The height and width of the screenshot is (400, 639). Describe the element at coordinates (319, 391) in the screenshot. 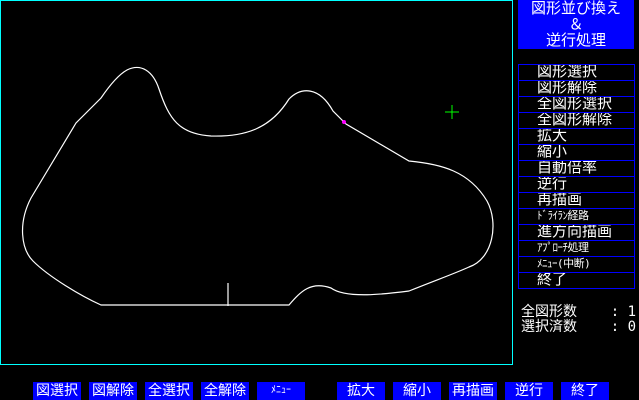

I see `function-key-bar: 図選択 図解除 全選択 全解除 ﾒﾆｭｰ 拡大 縮小 再描画 逆行 終了` at that location.